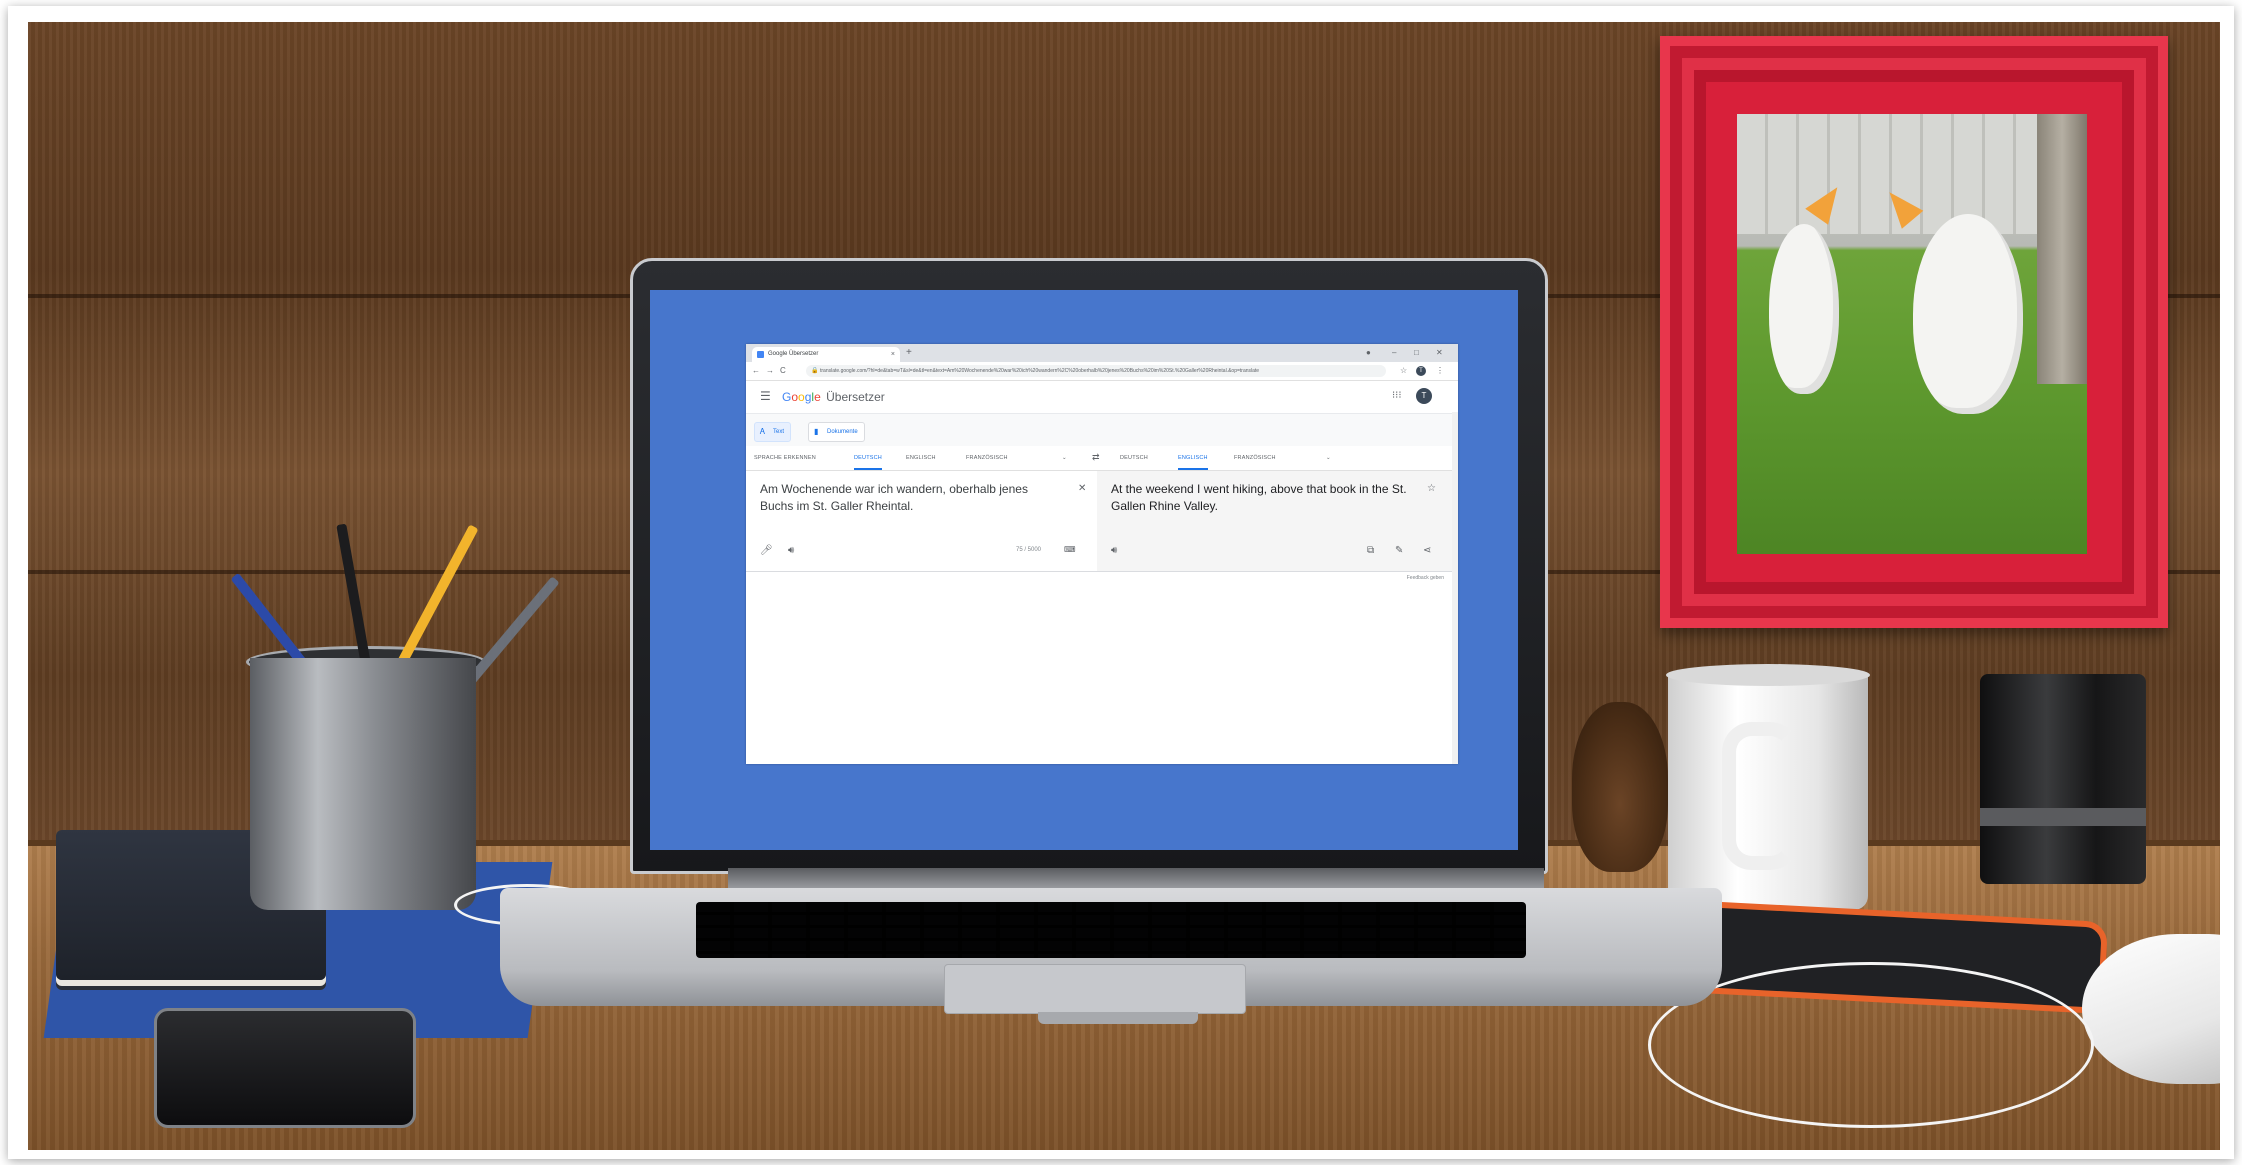 The image size is (2242, 1165). What do you see at coordinates (1439, 353) in the screenshot?
I see `close-window-button: ✕` at bounding box center [1439, 353].